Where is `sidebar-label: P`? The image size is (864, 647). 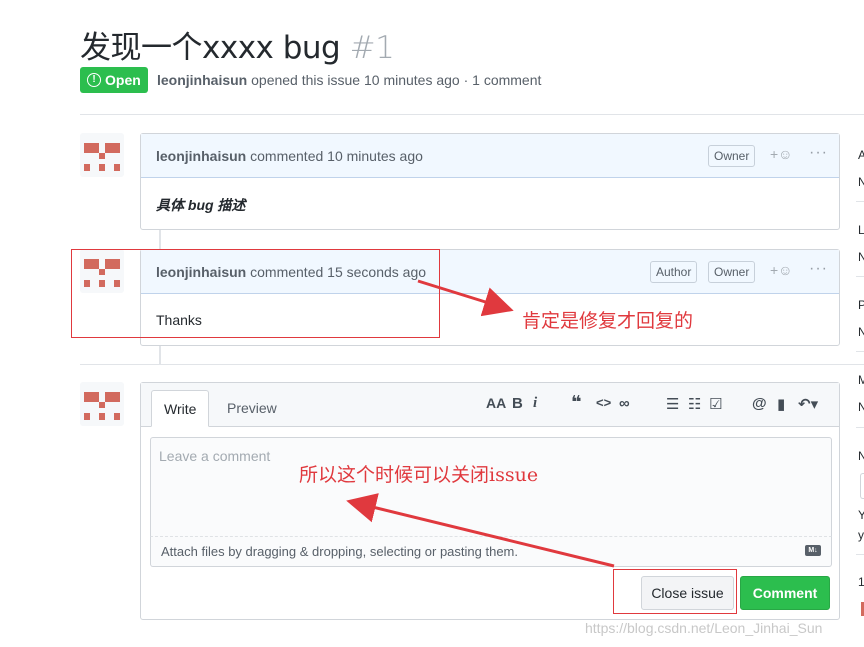
sidebar-label: P is located at coordinates (861, 305).